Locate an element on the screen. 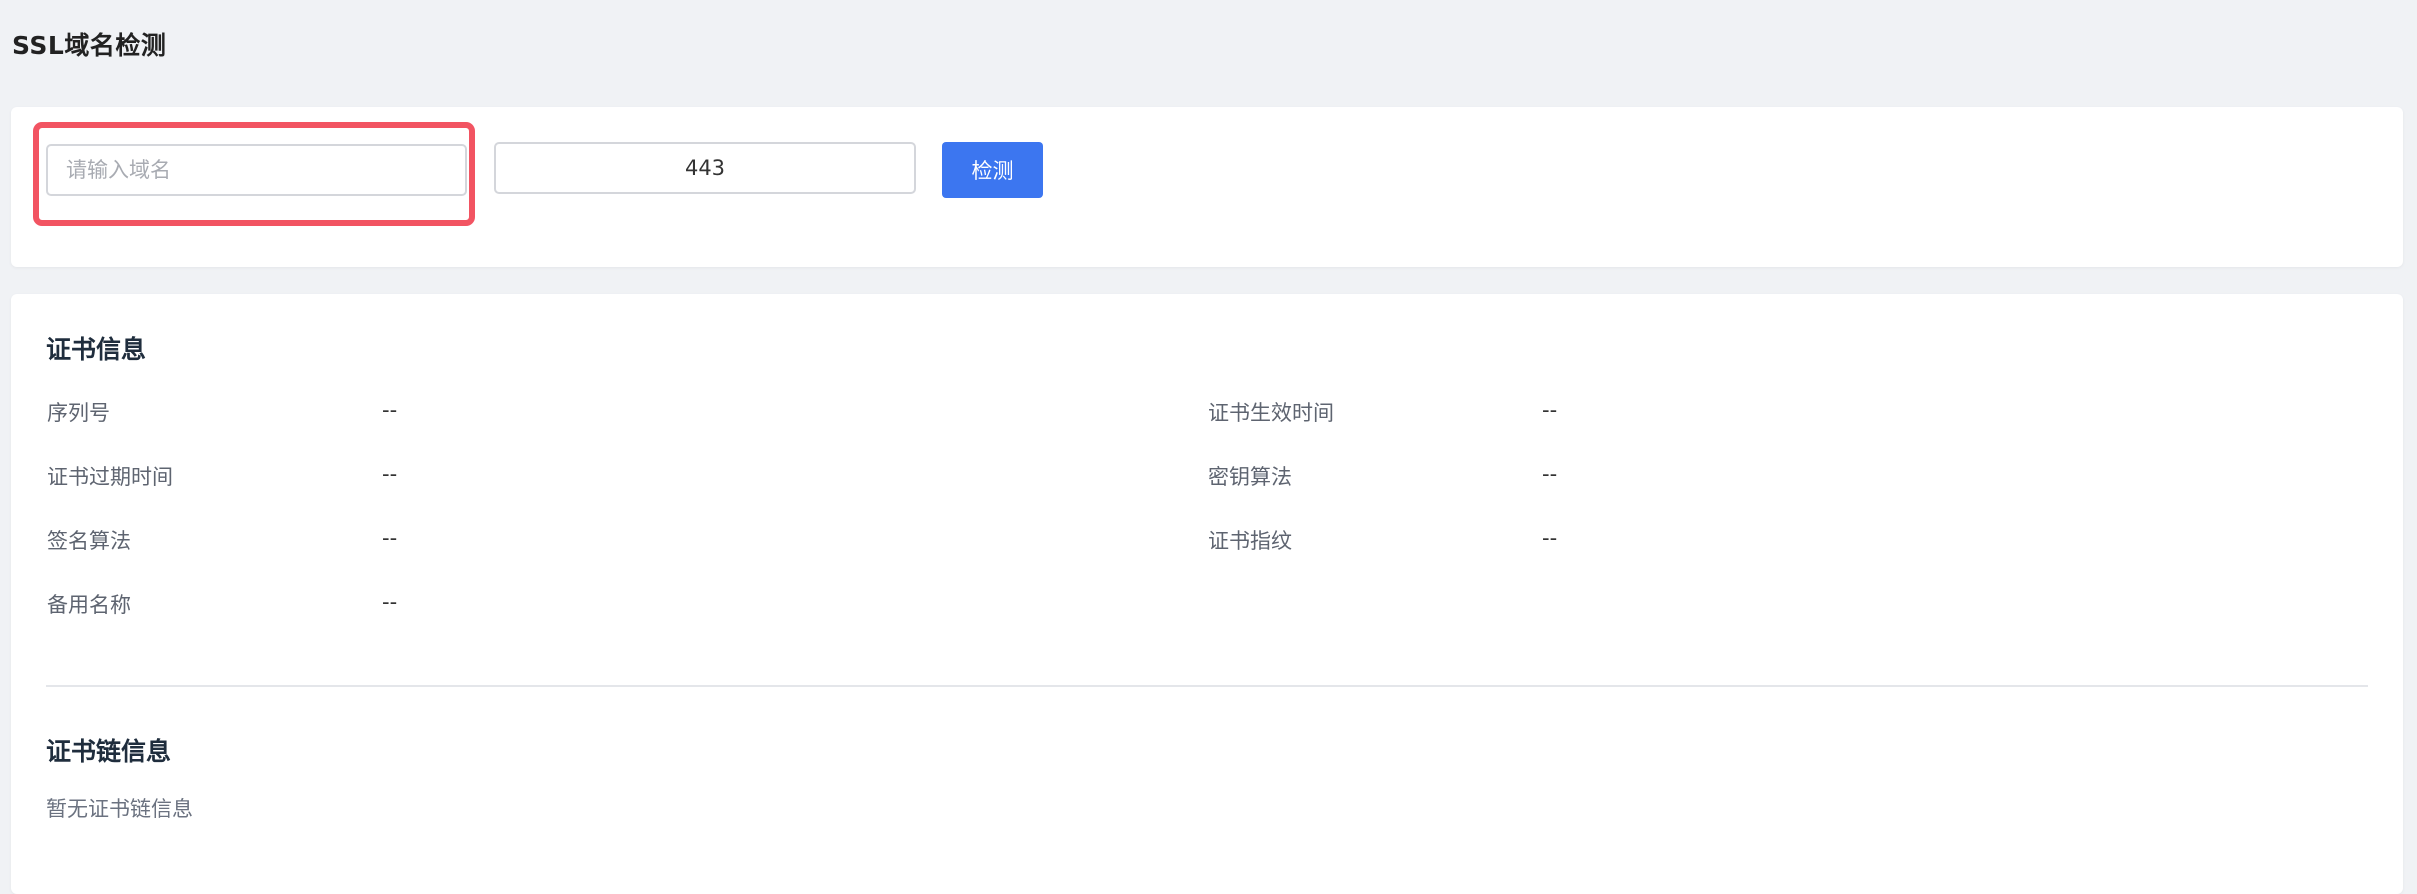 The image size is (2417, 894). signature-algorithm-label: 签名算法 is located at coordinates (89, 541).